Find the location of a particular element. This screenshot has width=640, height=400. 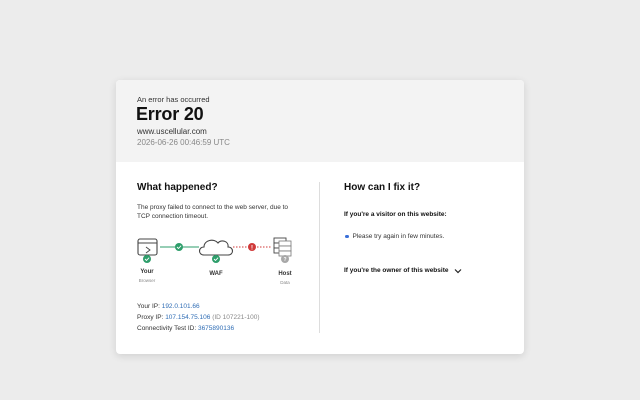

error-timestamp: 2026-06-26 00:46:59 UTC is located at coordinates (183, 142).